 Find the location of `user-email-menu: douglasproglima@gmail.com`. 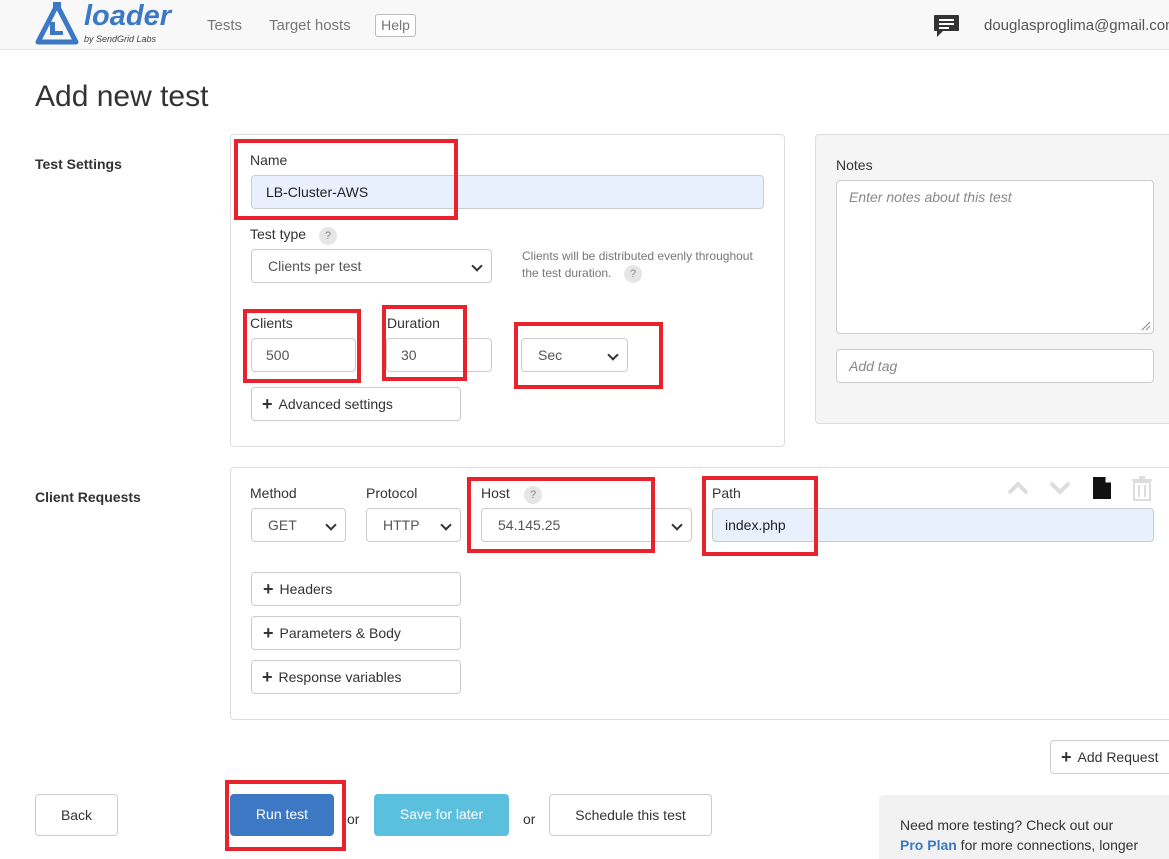

user-email-menu: douglasproglima@gmail.com is located at coordinates (1076, 25).